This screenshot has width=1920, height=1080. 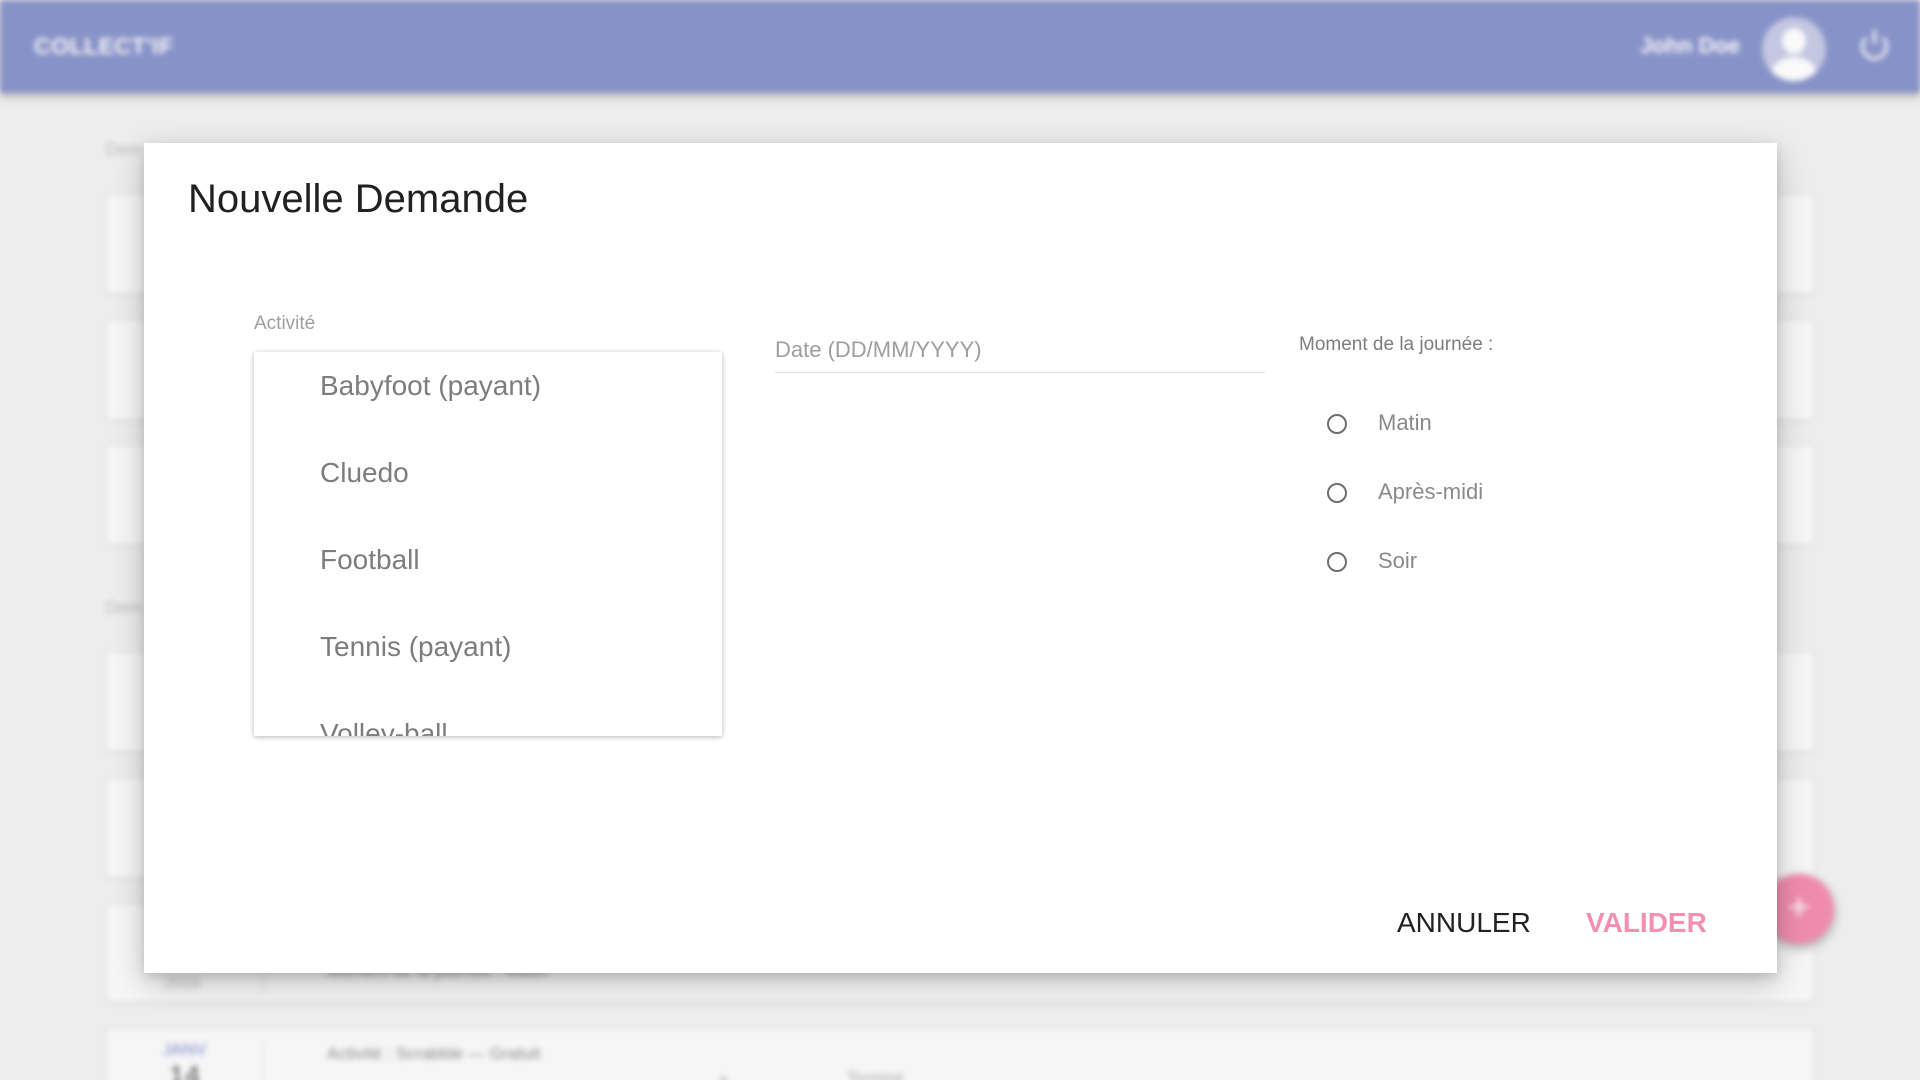 What do you see at coordinates (1464, 923) in the screenshot?
I see `cancel-button: ANNULER` at bounding box center [1464, 923].